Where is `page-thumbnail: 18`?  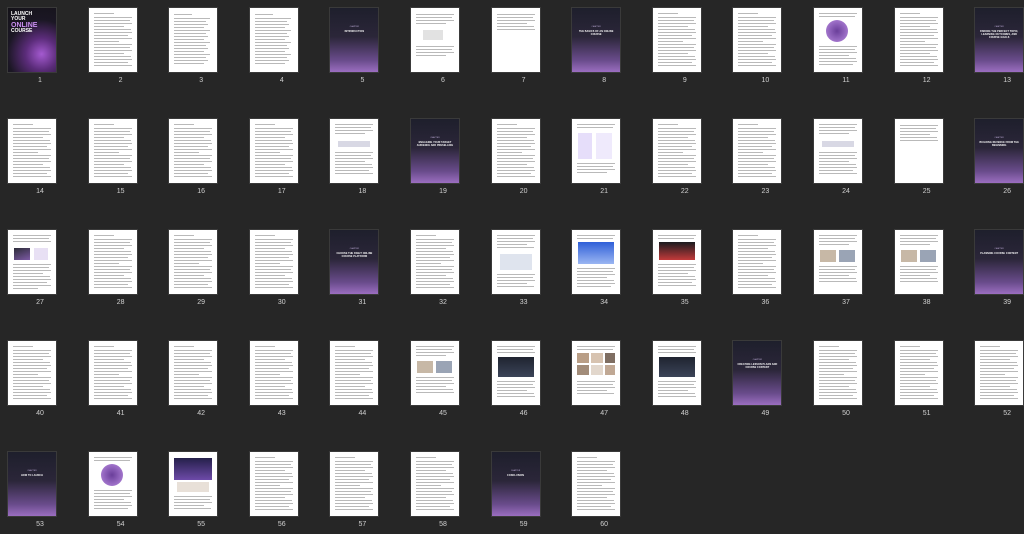 page-thumbnail: 18 is located at coordinates (362, 154).